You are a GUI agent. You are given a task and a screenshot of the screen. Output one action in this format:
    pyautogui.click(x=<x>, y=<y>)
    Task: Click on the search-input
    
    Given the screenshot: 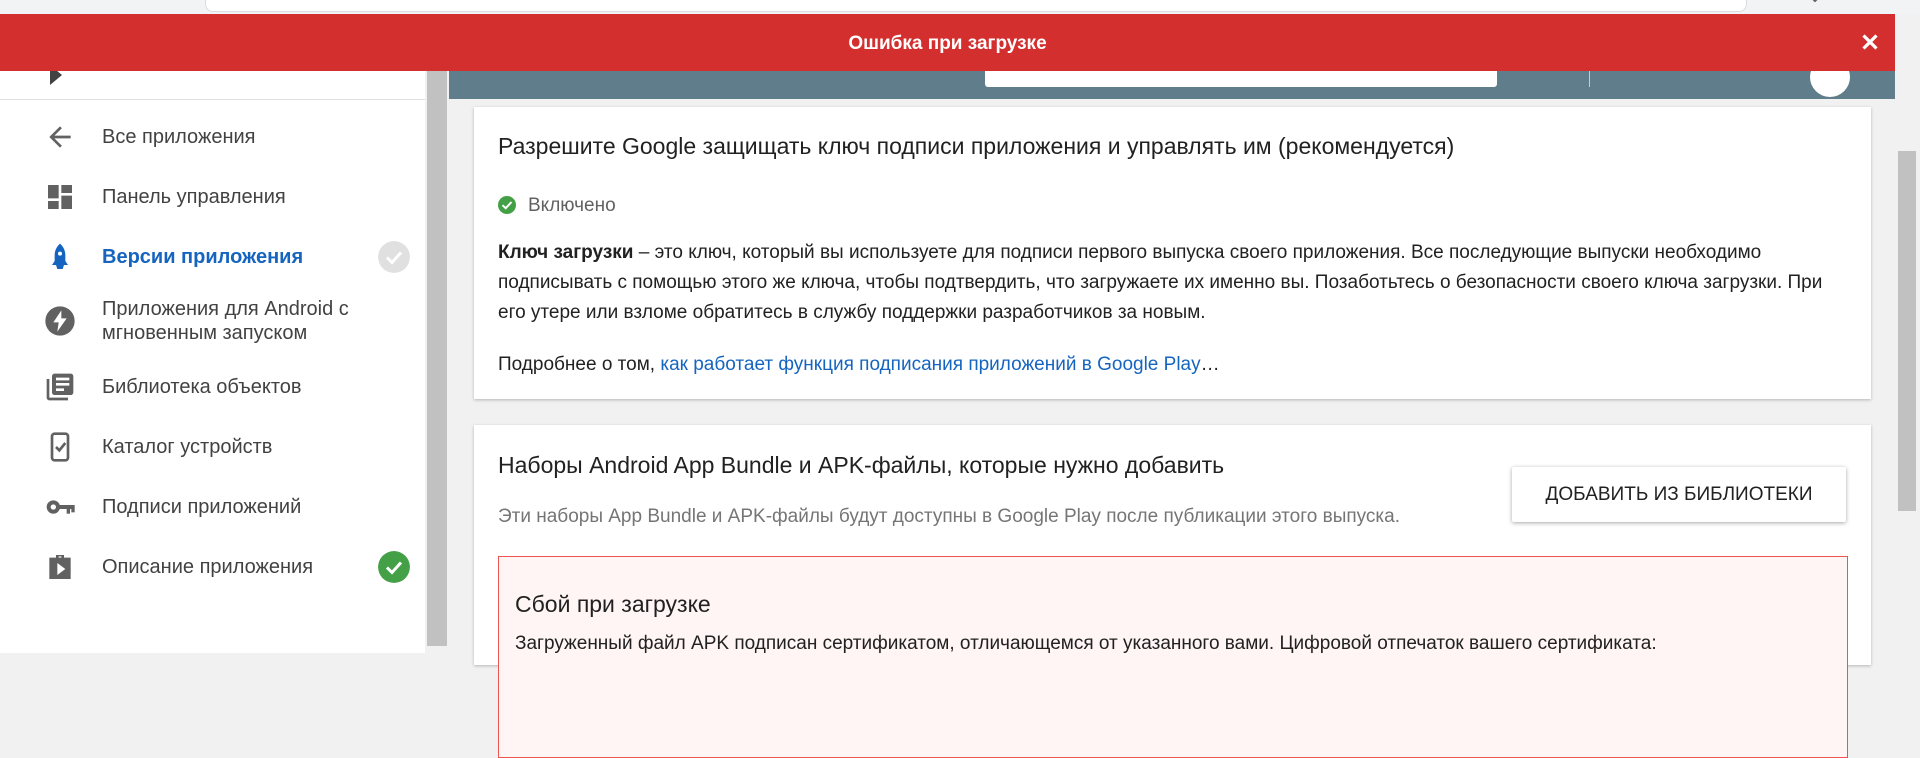 What is the action you would take?
    pyautogui.click(x=1241, y=79)
    